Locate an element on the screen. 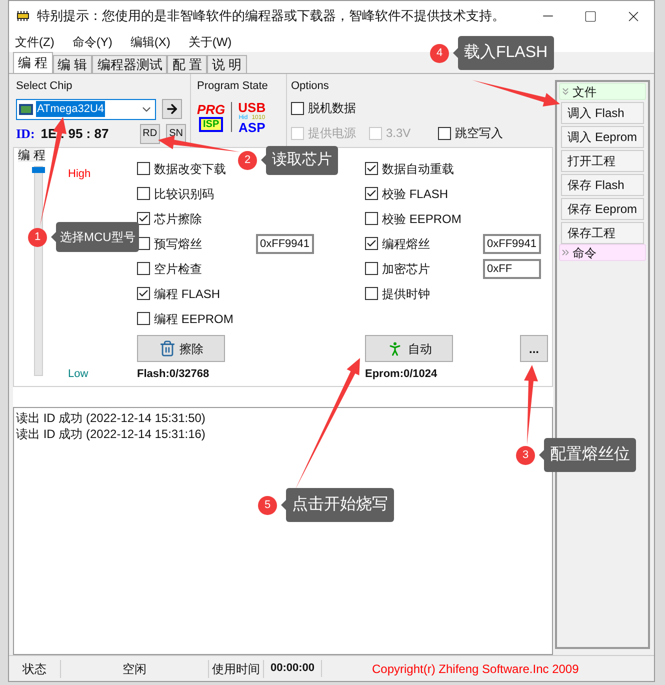  copyright-text: Copyright(r) Zhifeng Software.Inc 2009 is located at coordinates (475, 669).